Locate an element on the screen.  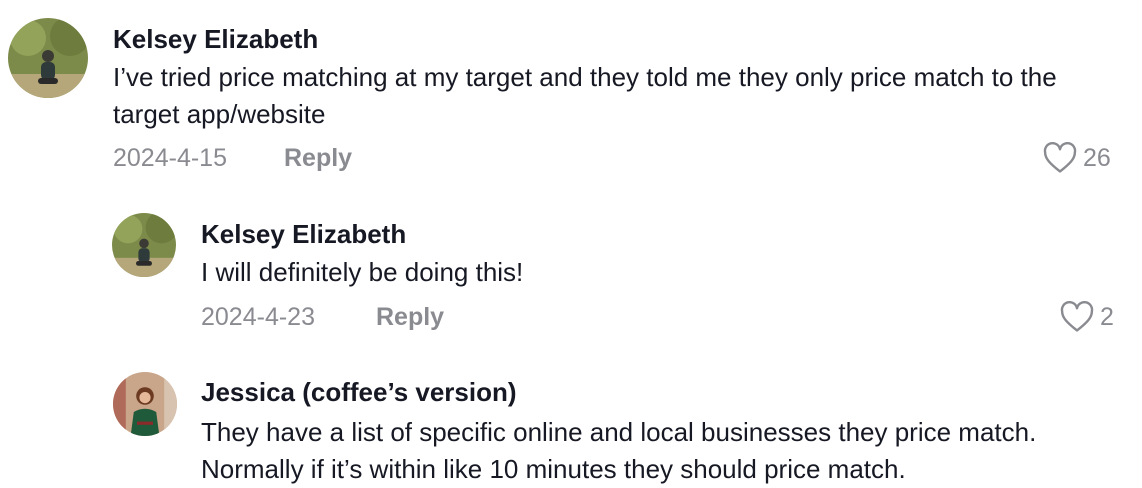
like-button: 2 is located at coordinates (1087, 317).